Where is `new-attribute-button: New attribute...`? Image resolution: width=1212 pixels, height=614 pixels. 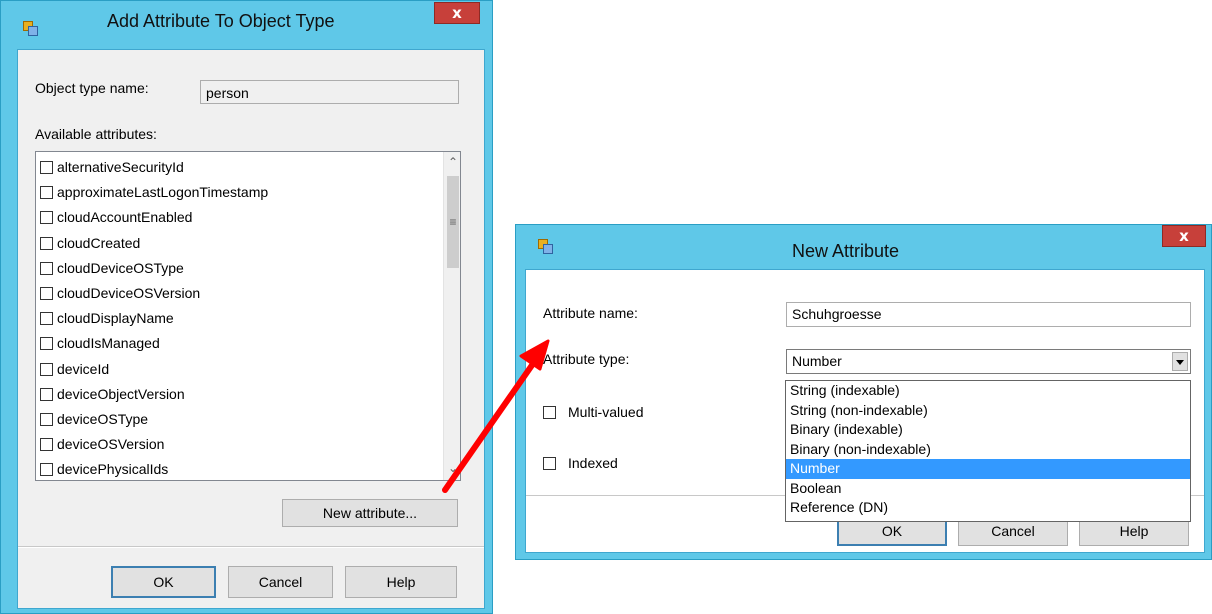
new-attribute-button: New attribute... is located at coordinates (370, 513).